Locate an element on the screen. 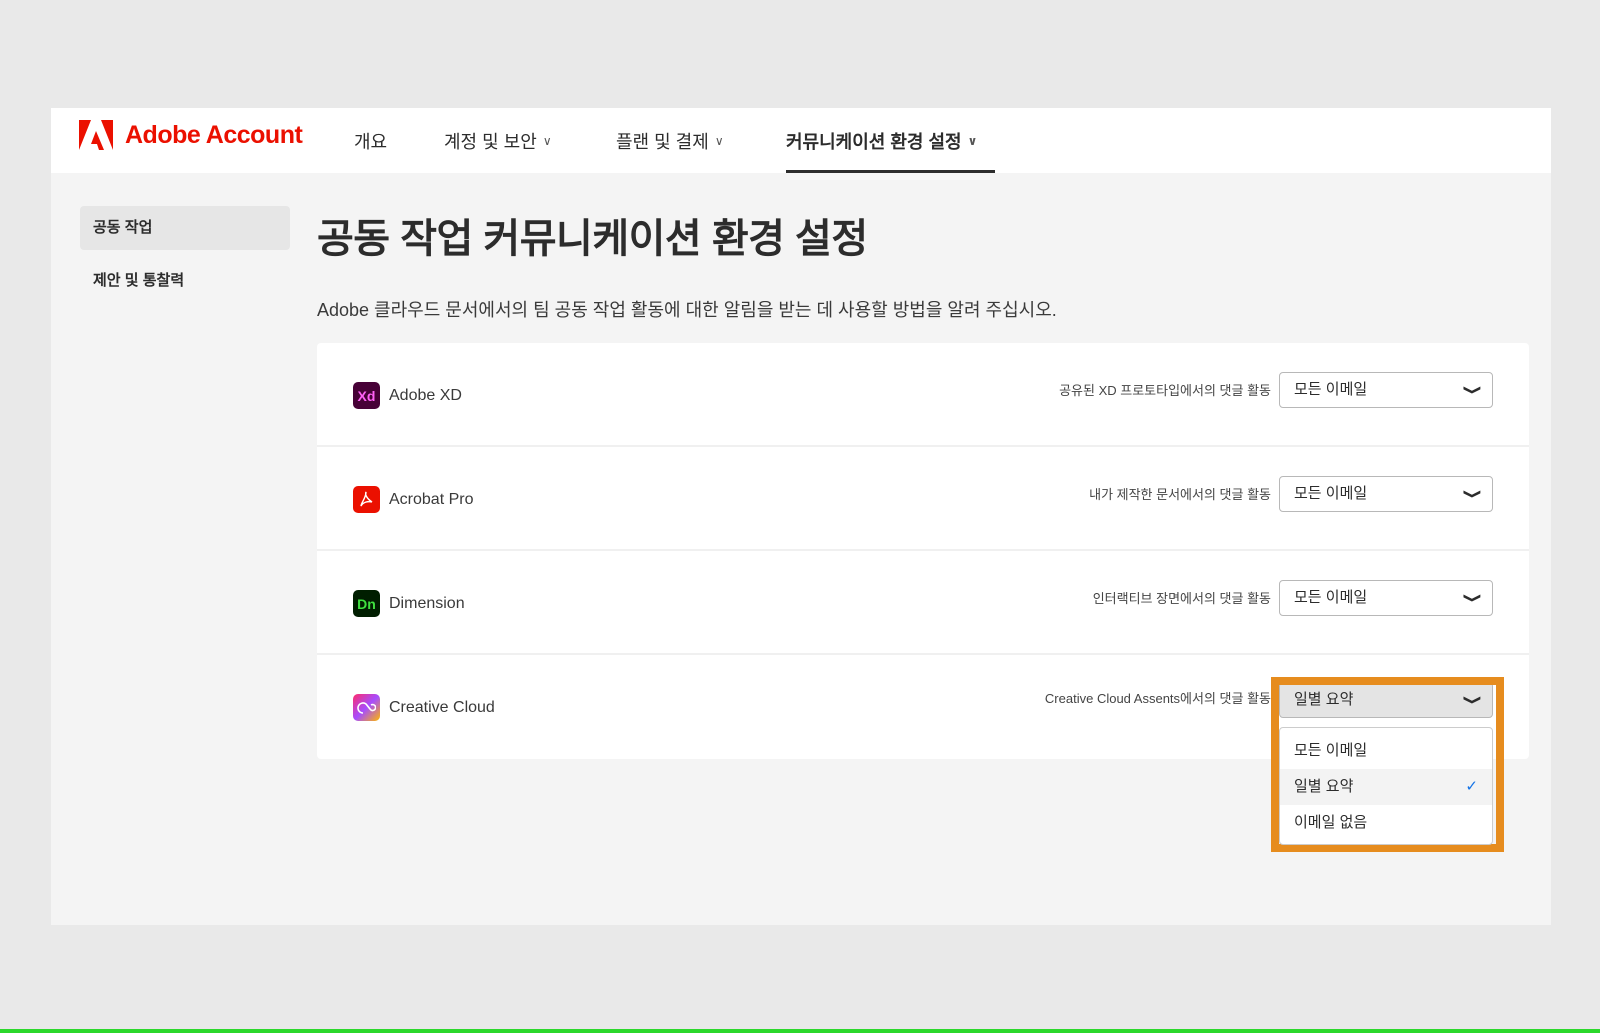 The image size is (1600, 1033). nav-overview: 개요 is located at coordinates (370, 140).